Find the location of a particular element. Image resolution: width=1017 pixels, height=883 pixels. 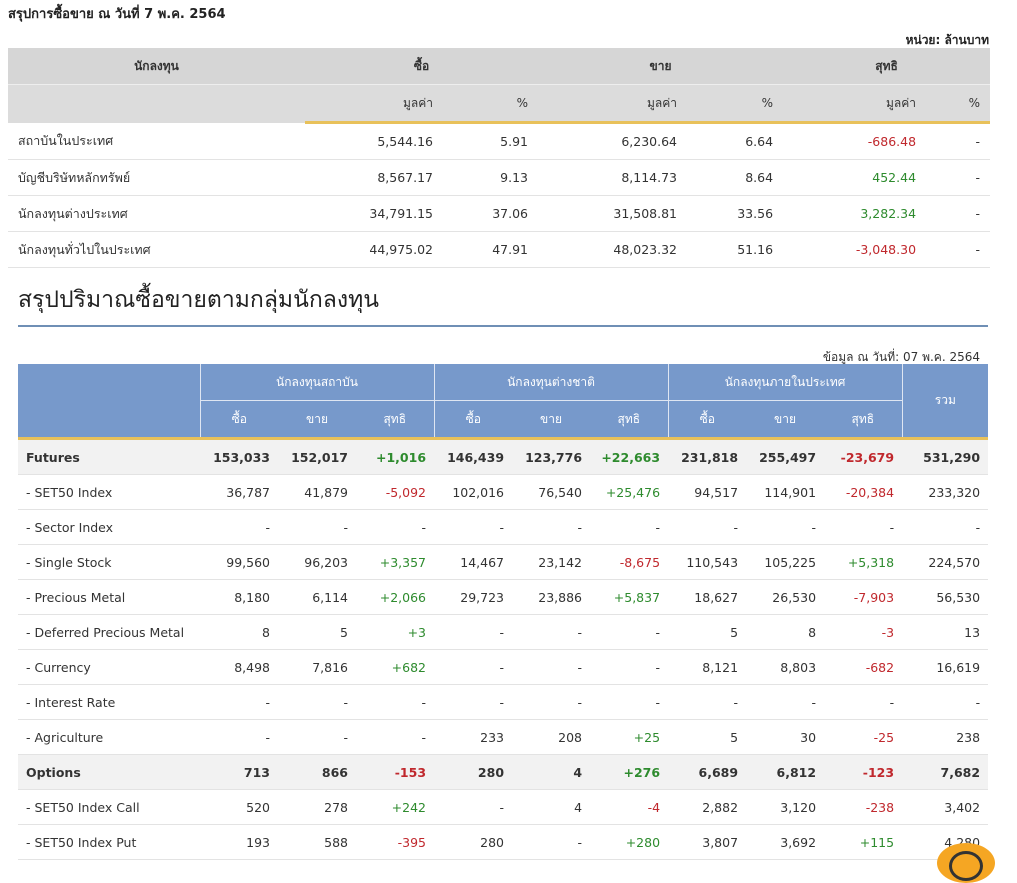

cell-value: 146,439 is located at coordinates (473, 456).